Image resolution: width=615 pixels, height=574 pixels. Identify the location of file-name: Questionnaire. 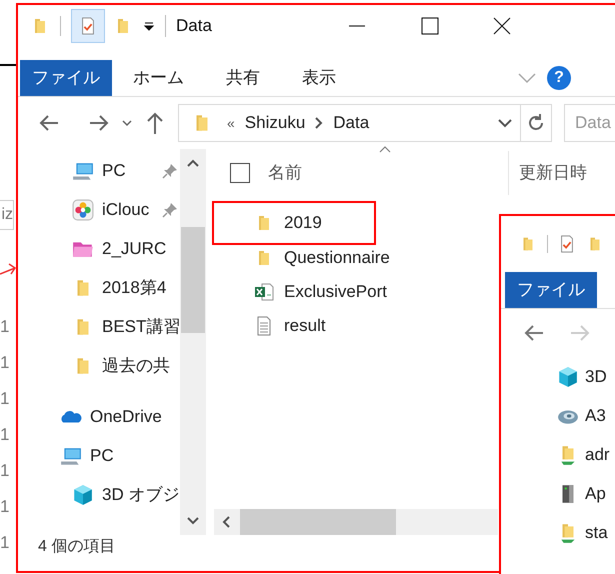
(337, 258).